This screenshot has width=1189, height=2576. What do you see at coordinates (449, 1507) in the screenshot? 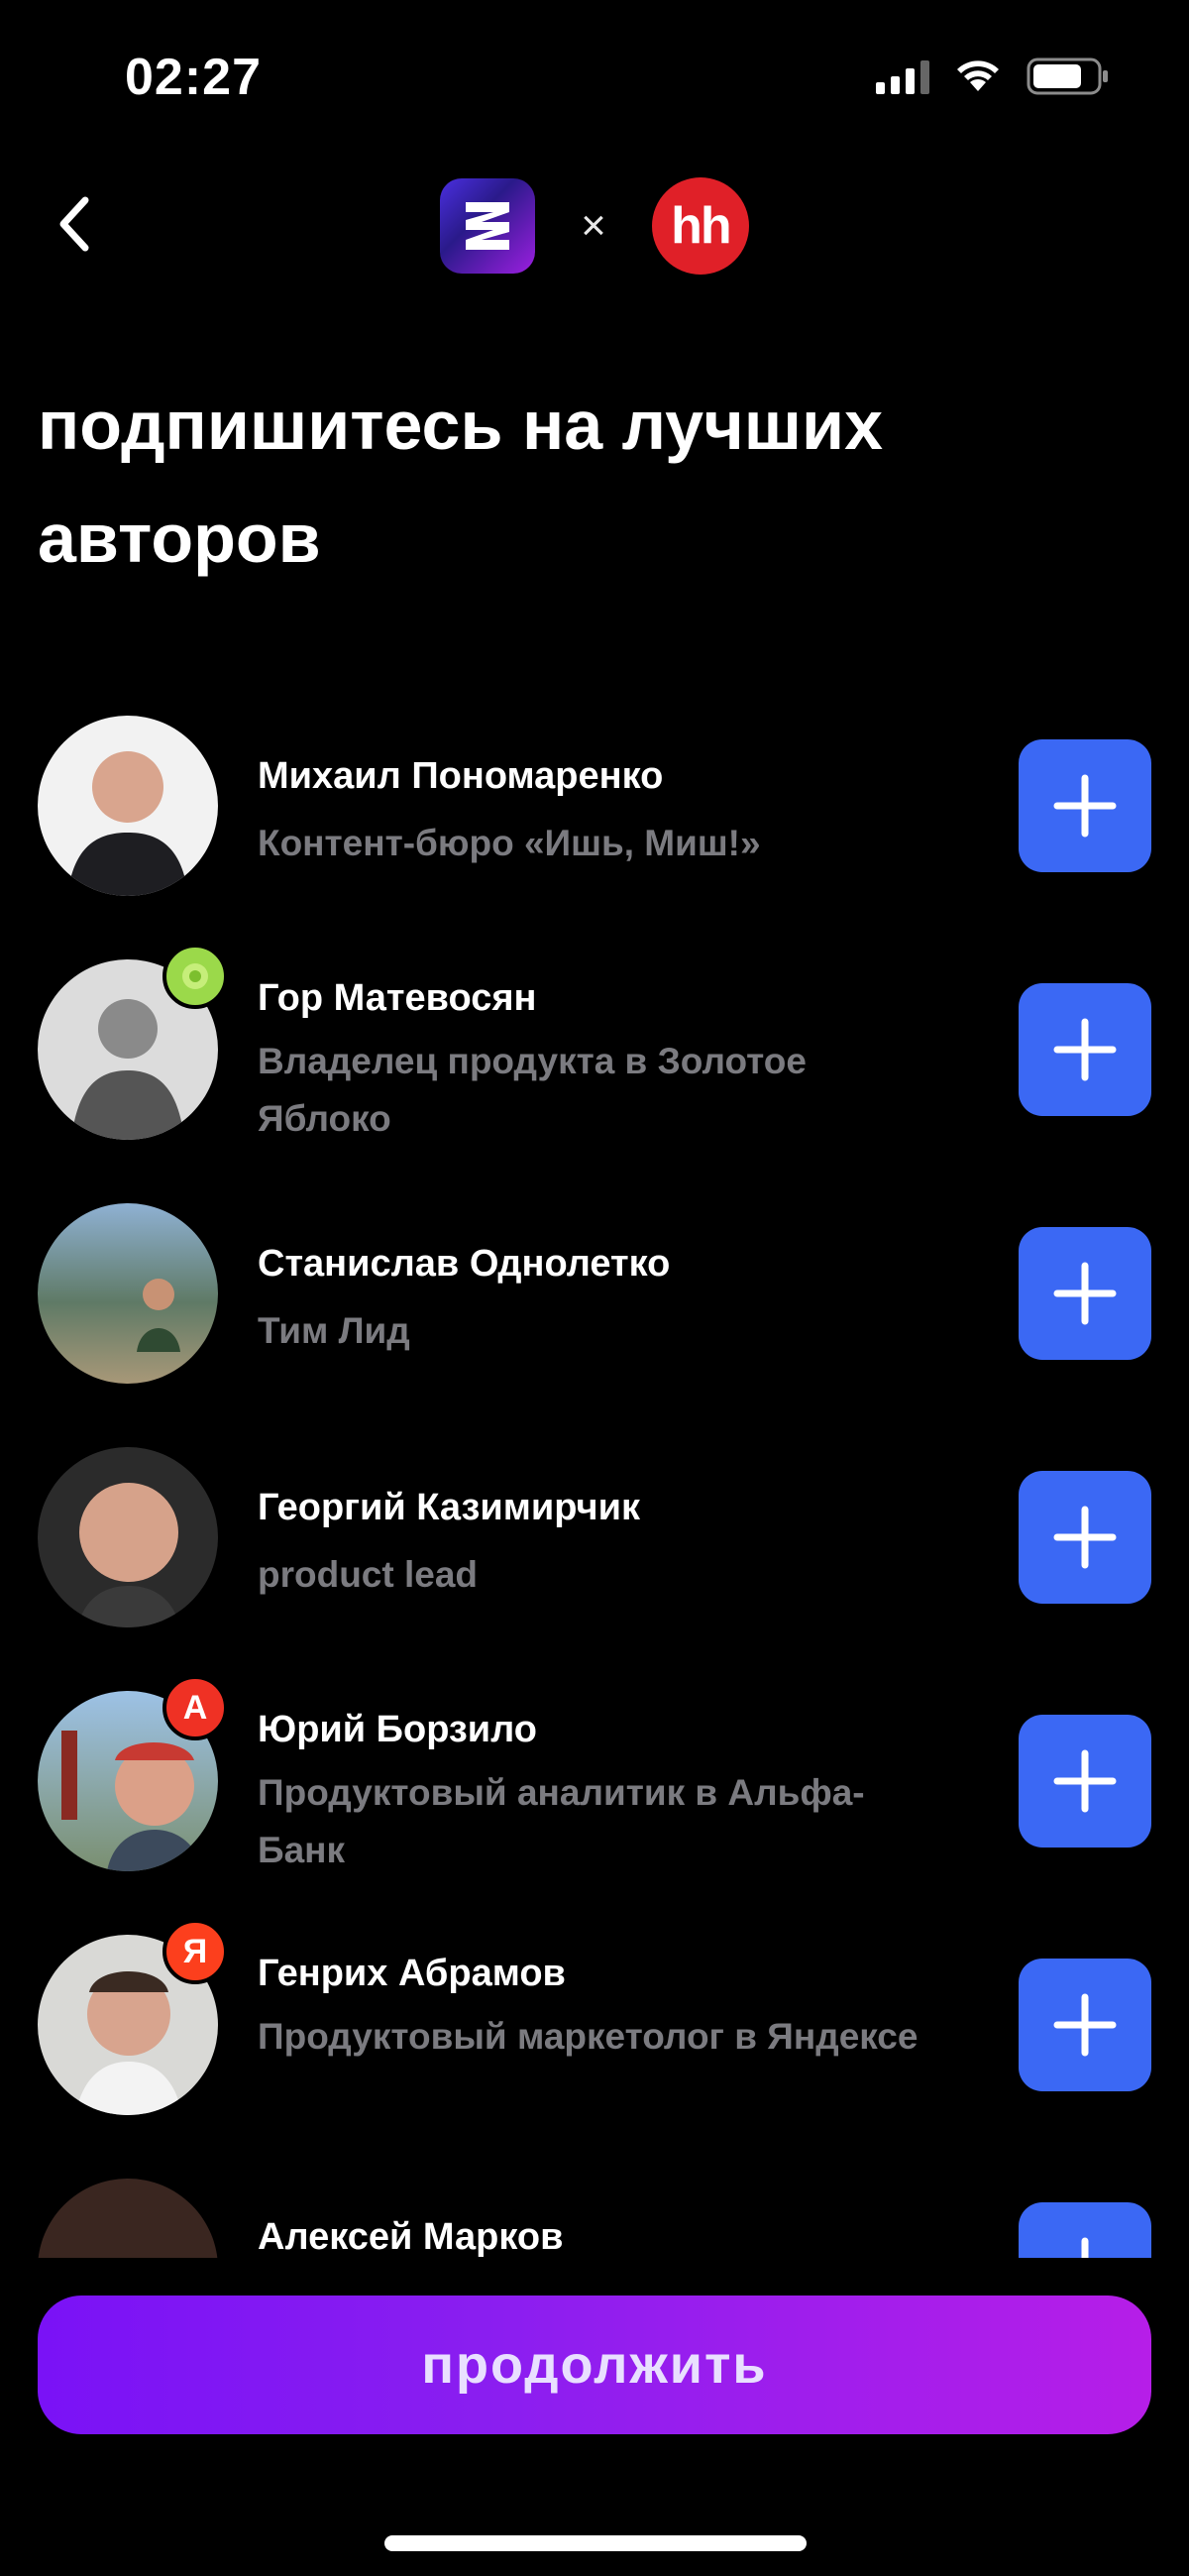
I see `author-name: Георгий Казимирчик` at bounding box center [449, 1507].